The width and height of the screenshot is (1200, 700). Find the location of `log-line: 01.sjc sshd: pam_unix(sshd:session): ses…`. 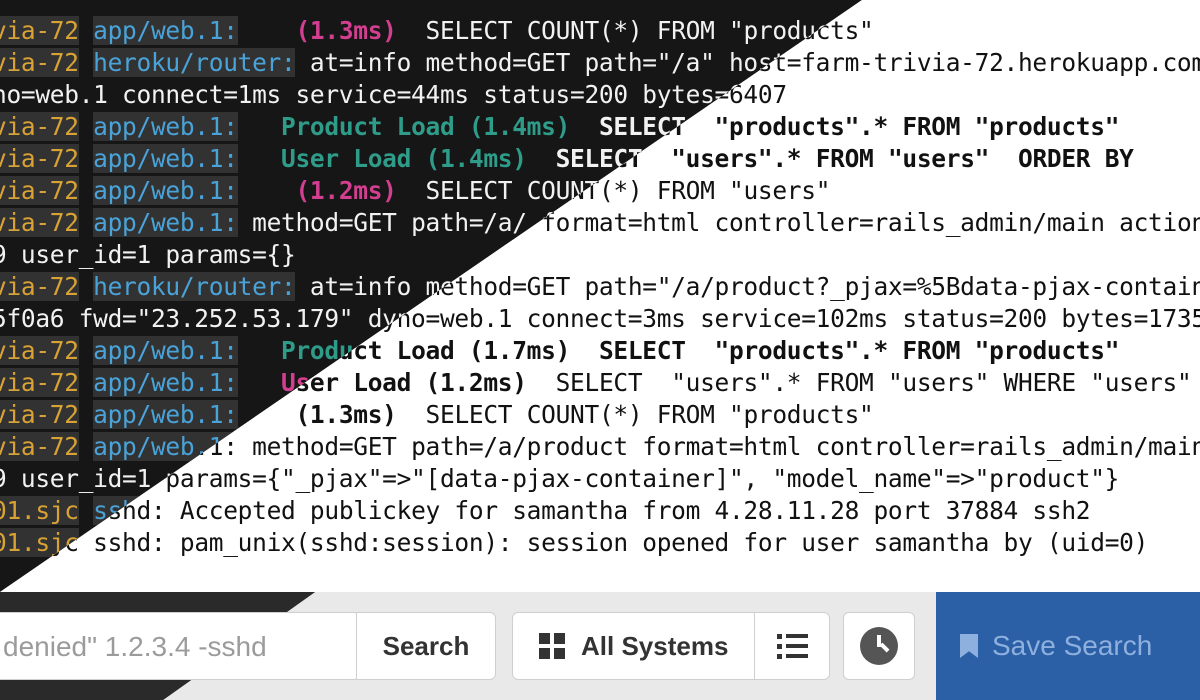

log-line: 01.sjc sshd: pam_unix(sshd:session): ses… is located at coordinates (574, 543).